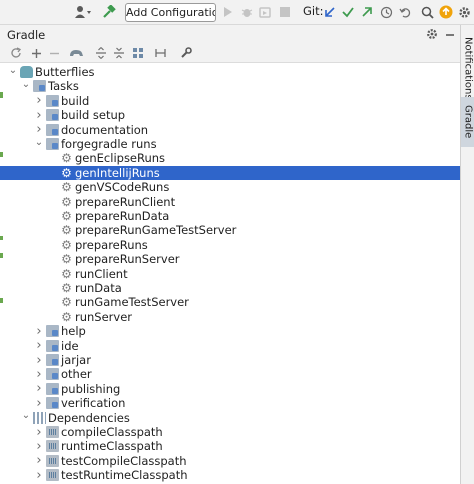  Describe the element at coordinates (386, 12) in the screenshot. I see `history-icon` at that location.